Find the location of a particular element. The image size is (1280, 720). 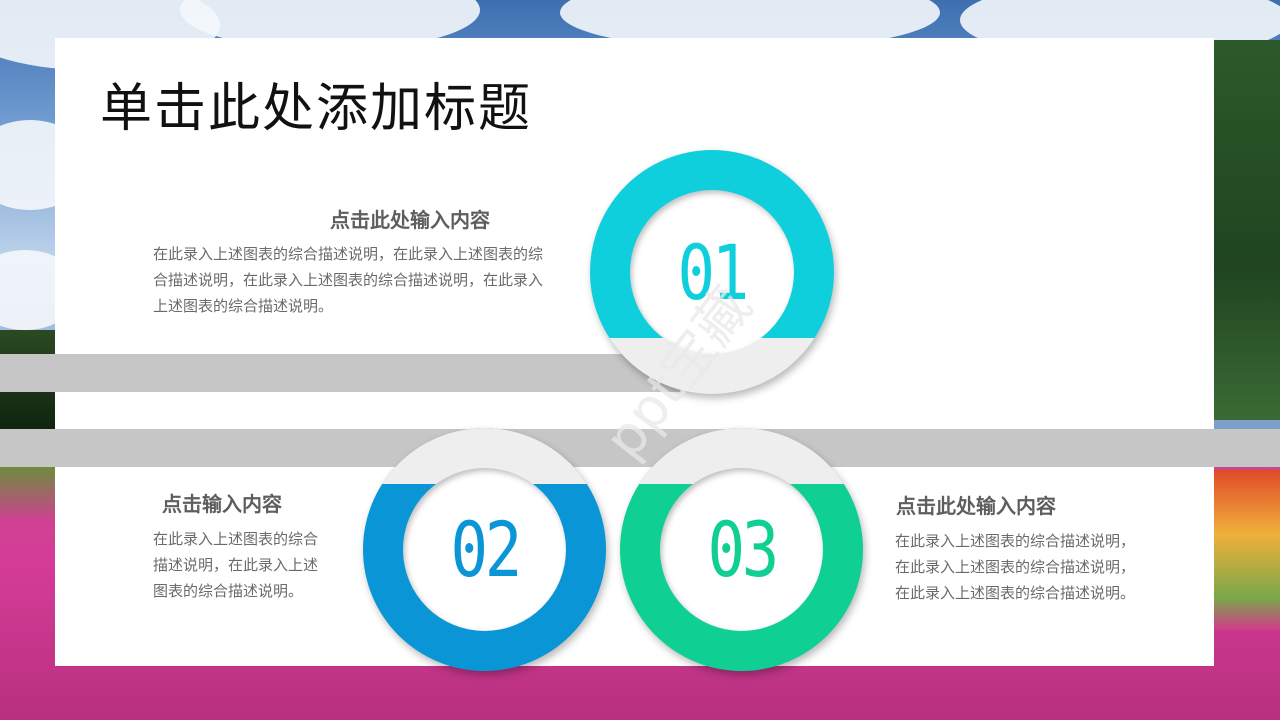

item-2-number: 02 is located at coordinates (486, 549).